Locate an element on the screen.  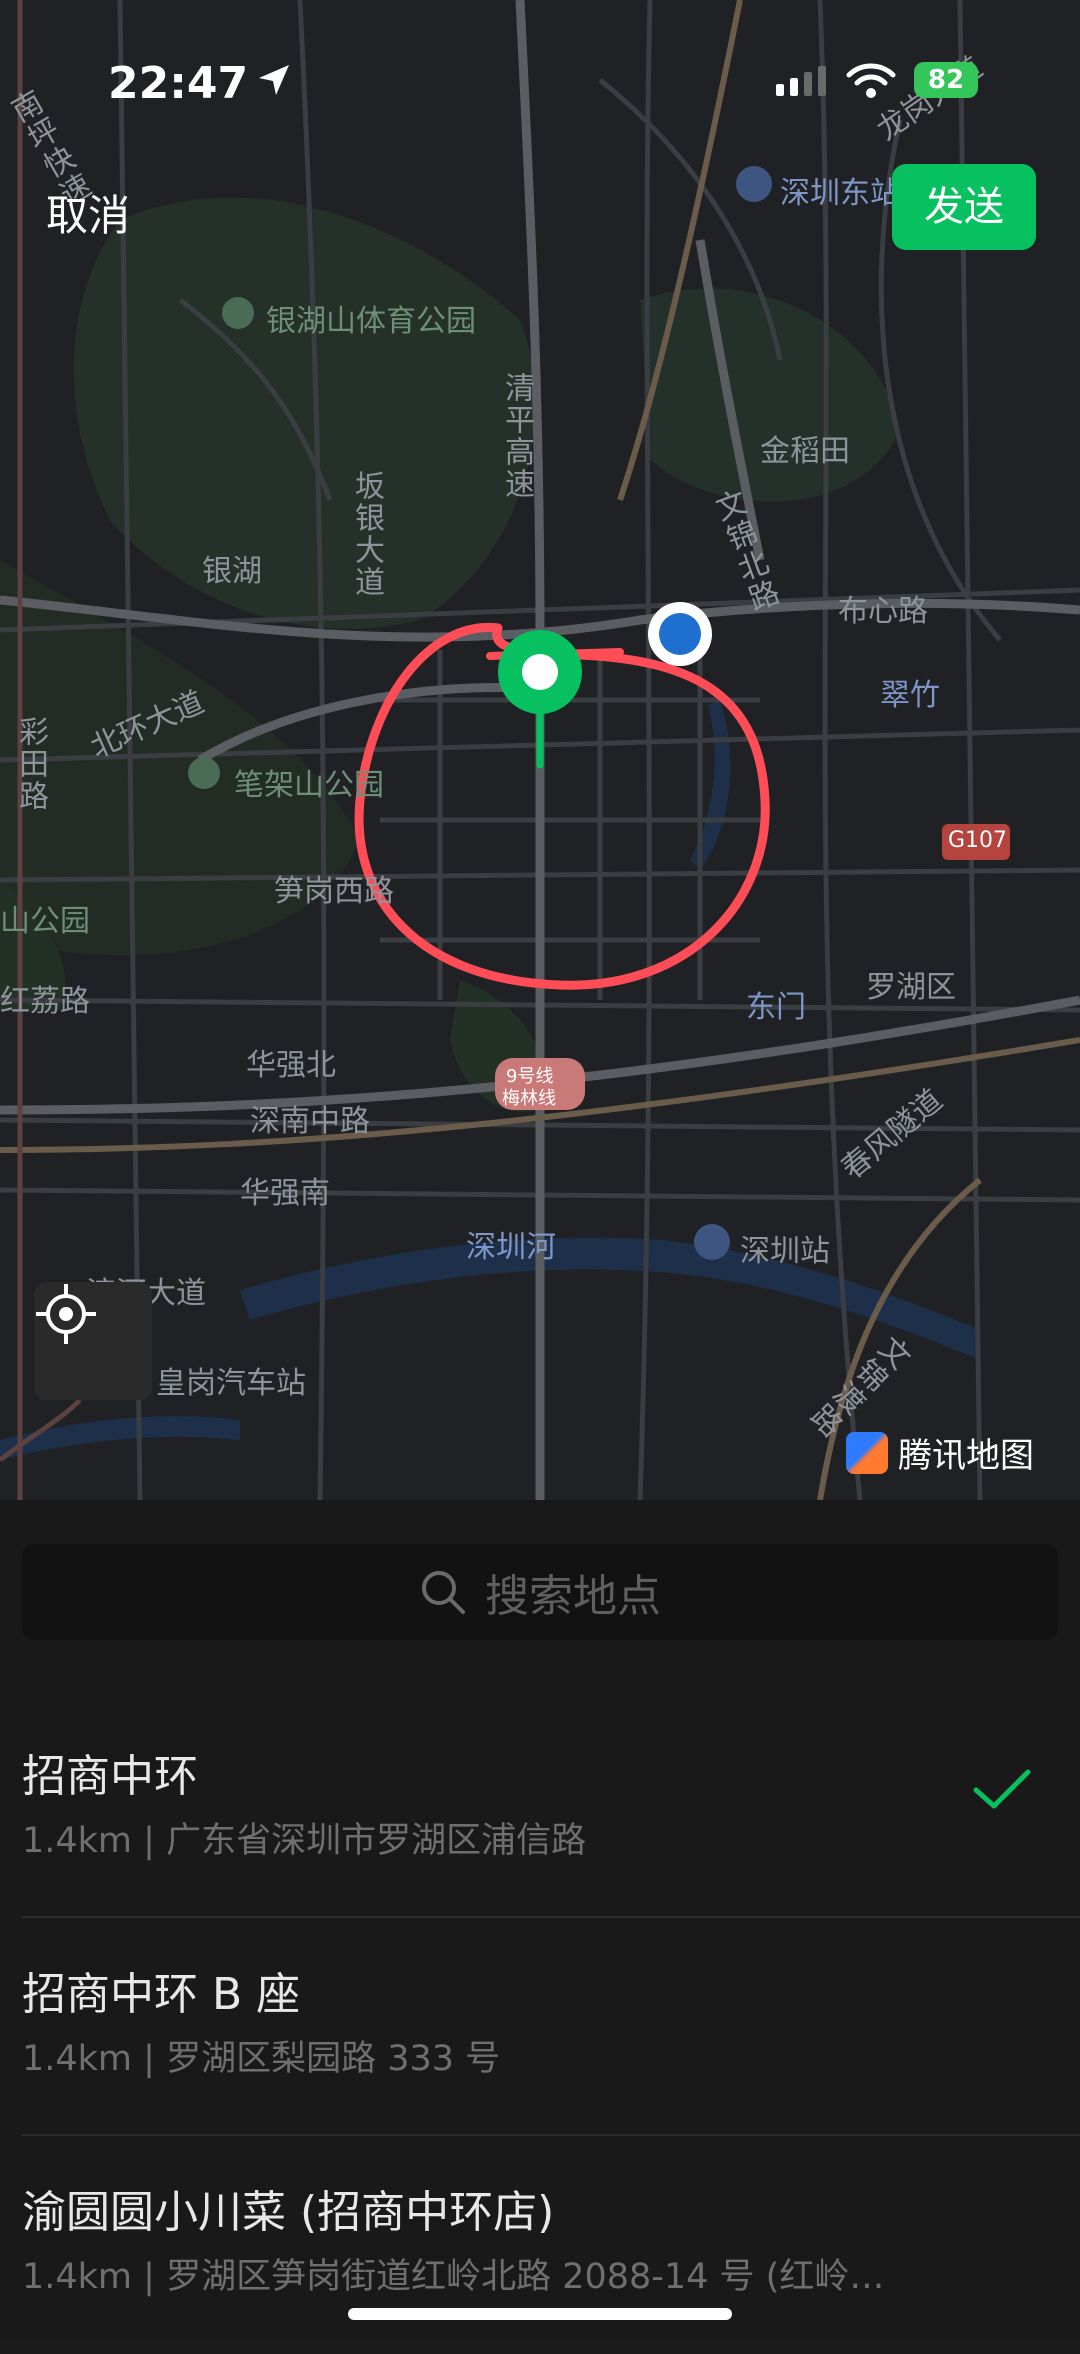
checkmark-icon is located at coordinates (1002, 1789).